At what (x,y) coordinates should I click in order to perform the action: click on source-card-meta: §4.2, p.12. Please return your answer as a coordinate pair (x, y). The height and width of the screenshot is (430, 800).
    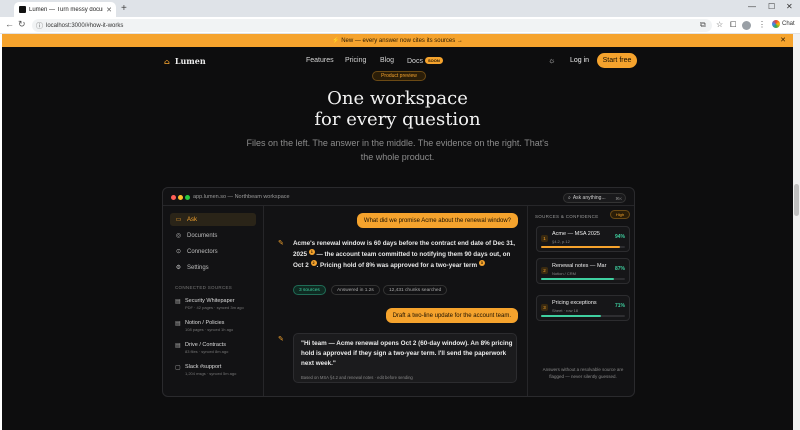
    Looking at the image, I should click on (561, 241).